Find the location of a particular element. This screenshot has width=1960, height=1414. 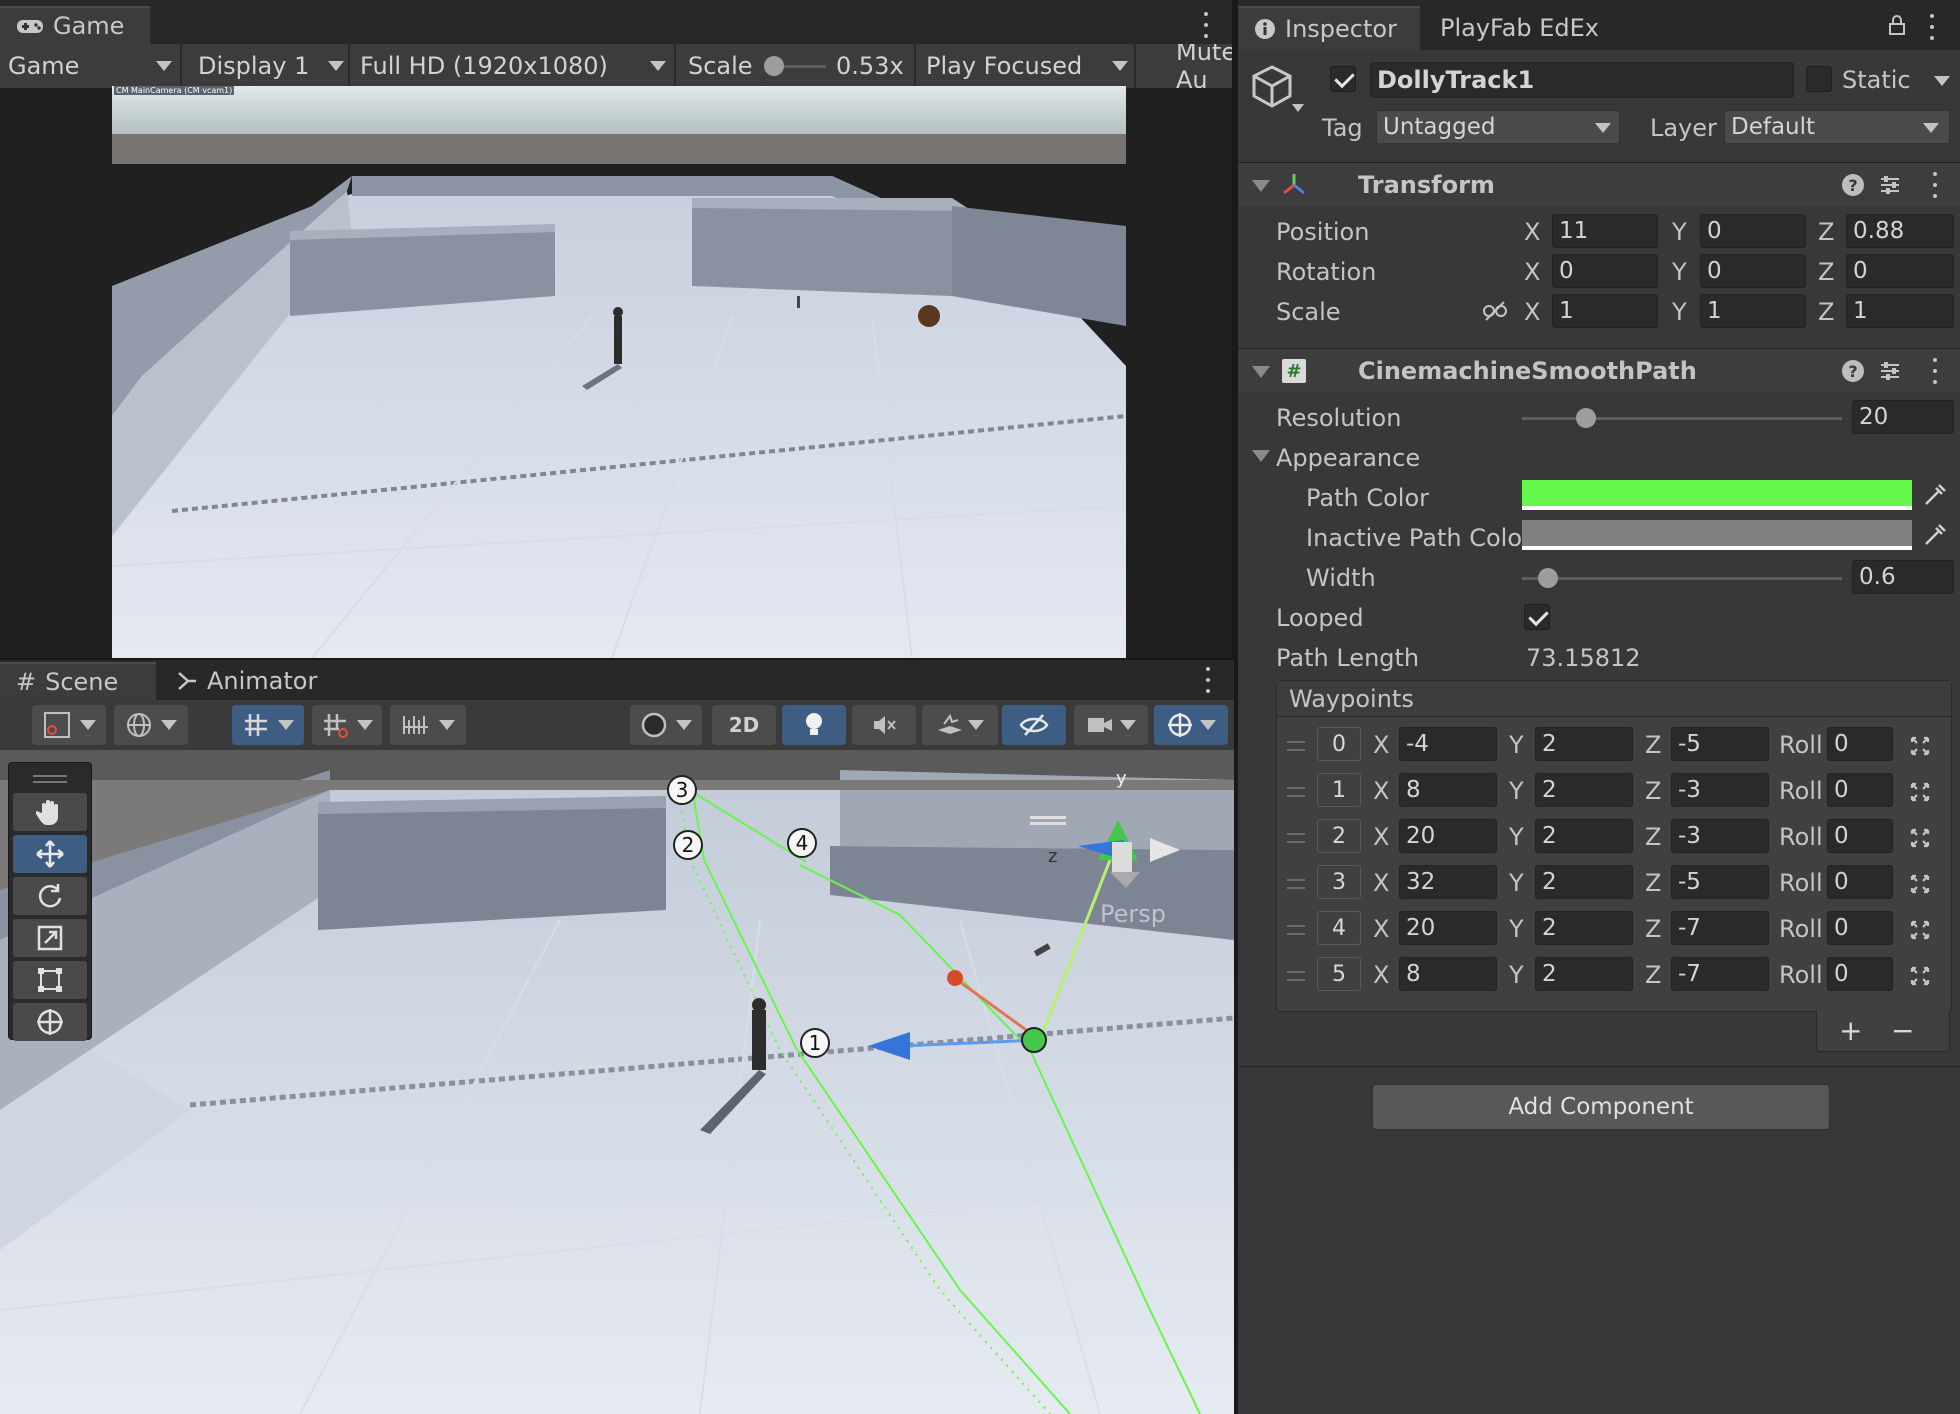

layer-dropdown: Default is located at coordinates (1837, 127).